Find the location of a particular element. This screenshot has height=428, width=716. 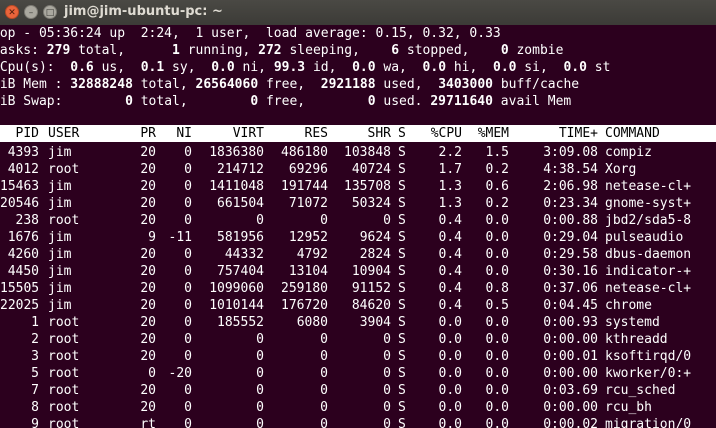

cell-virt: 1010144 is located at coordinates (236, 305).